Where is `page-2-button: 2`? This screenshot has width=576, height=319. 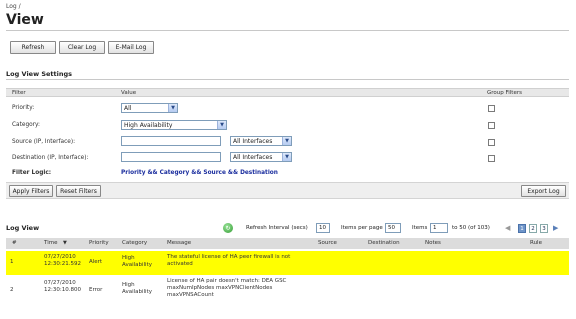
page-2-button: 2 is located at coordinates (533, 228).